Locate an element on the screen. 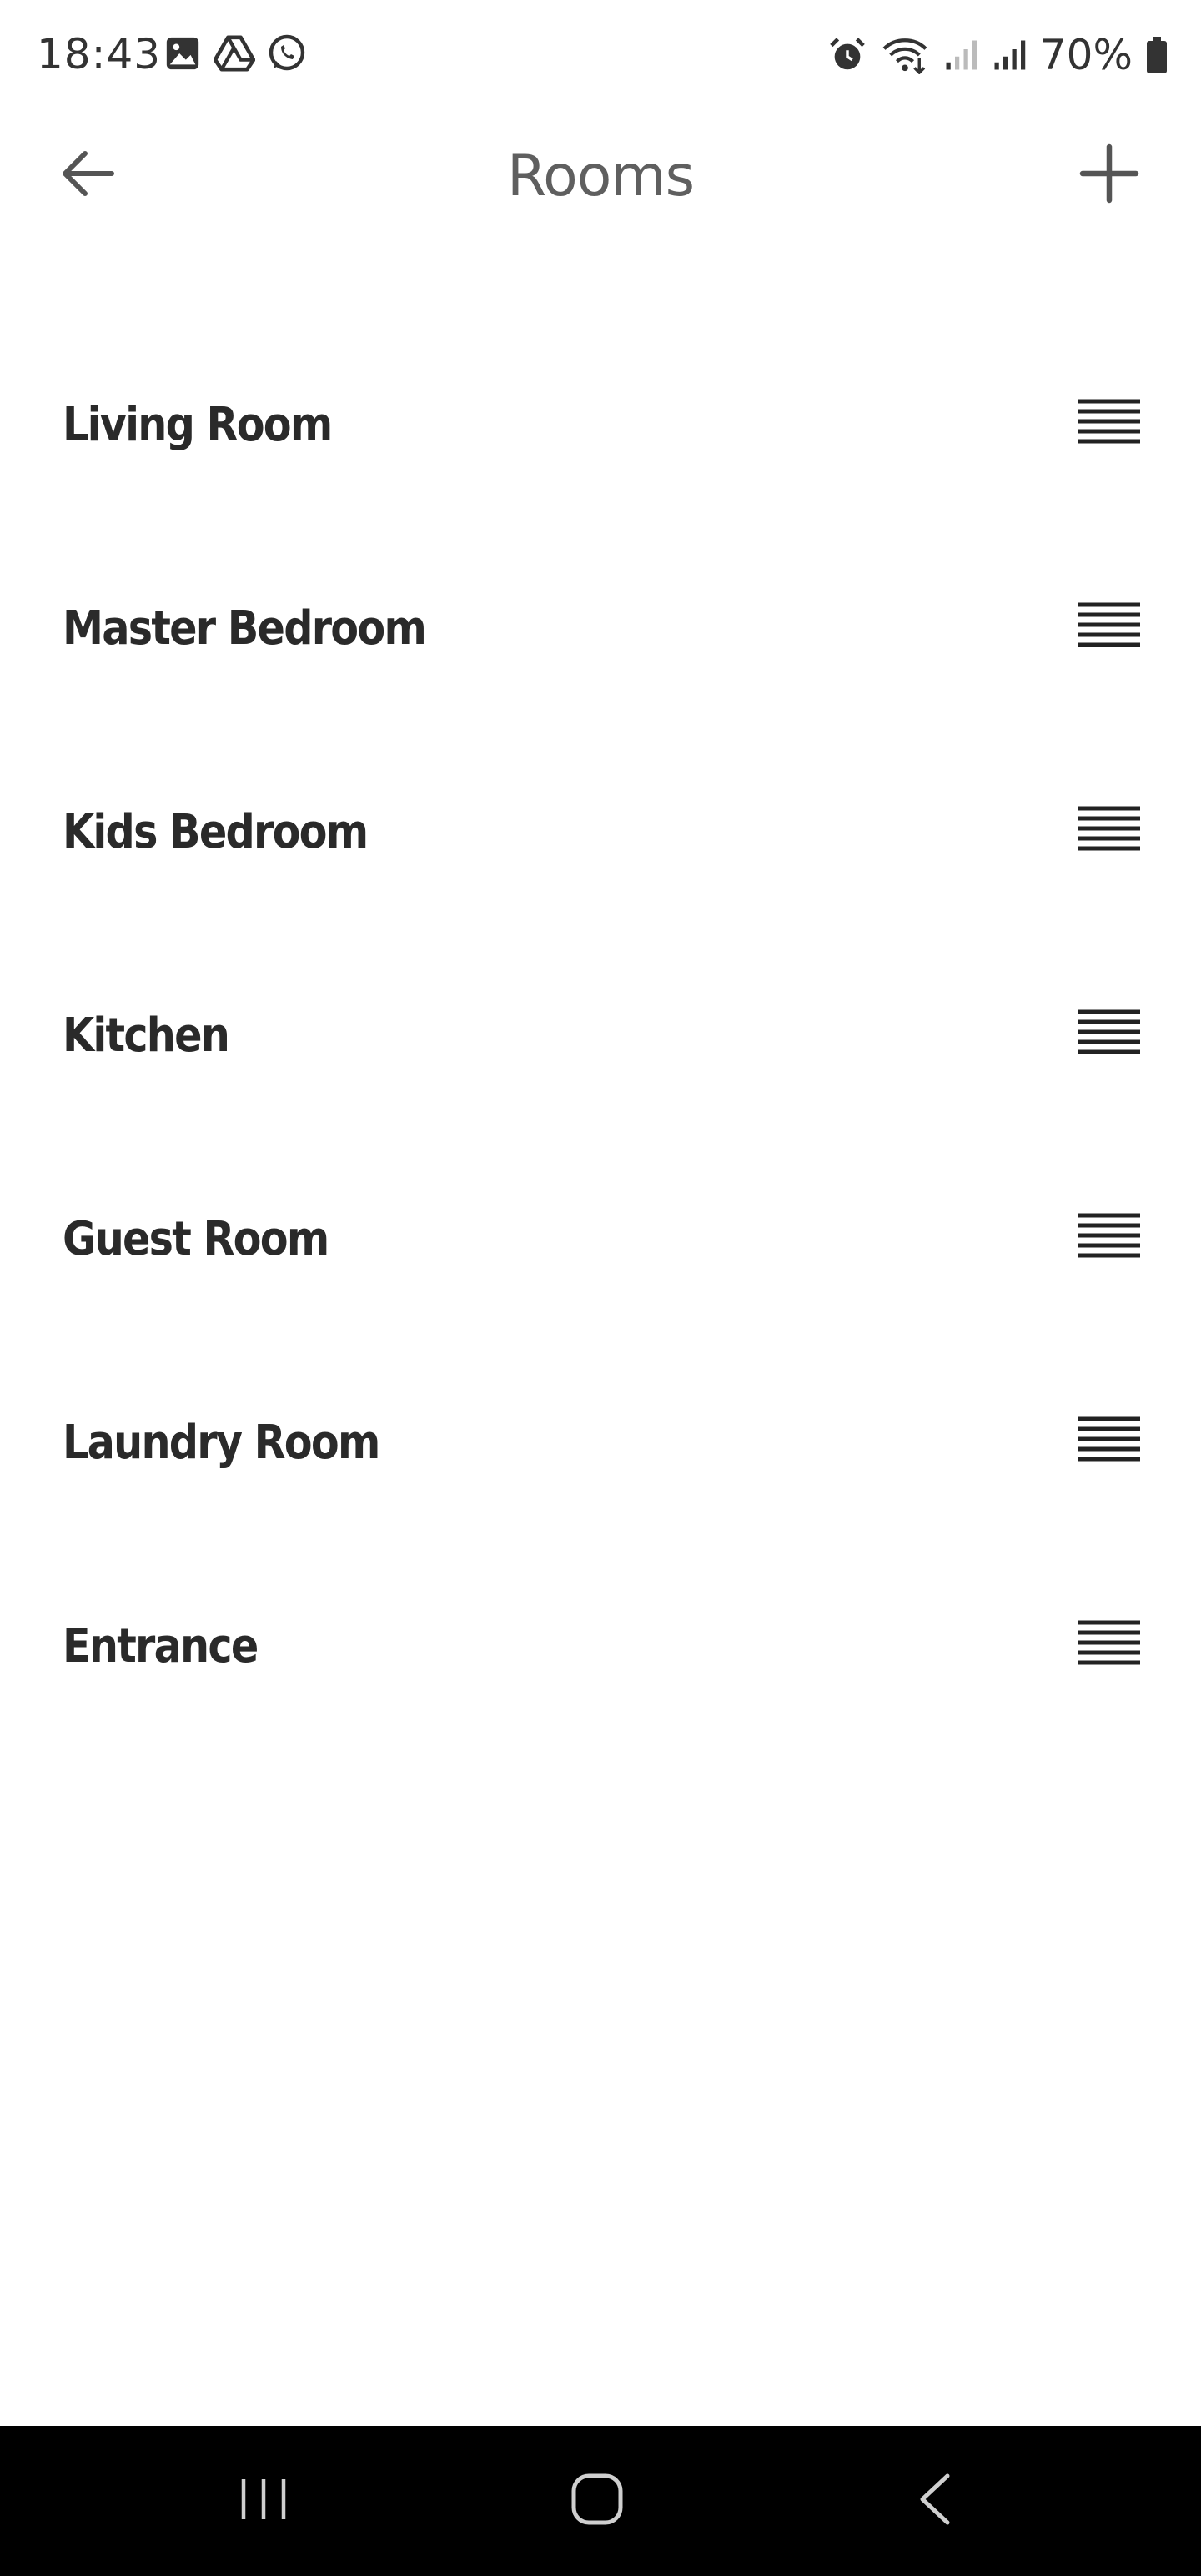  list-item: Master Bedroom is located at coordinates (601, 630).